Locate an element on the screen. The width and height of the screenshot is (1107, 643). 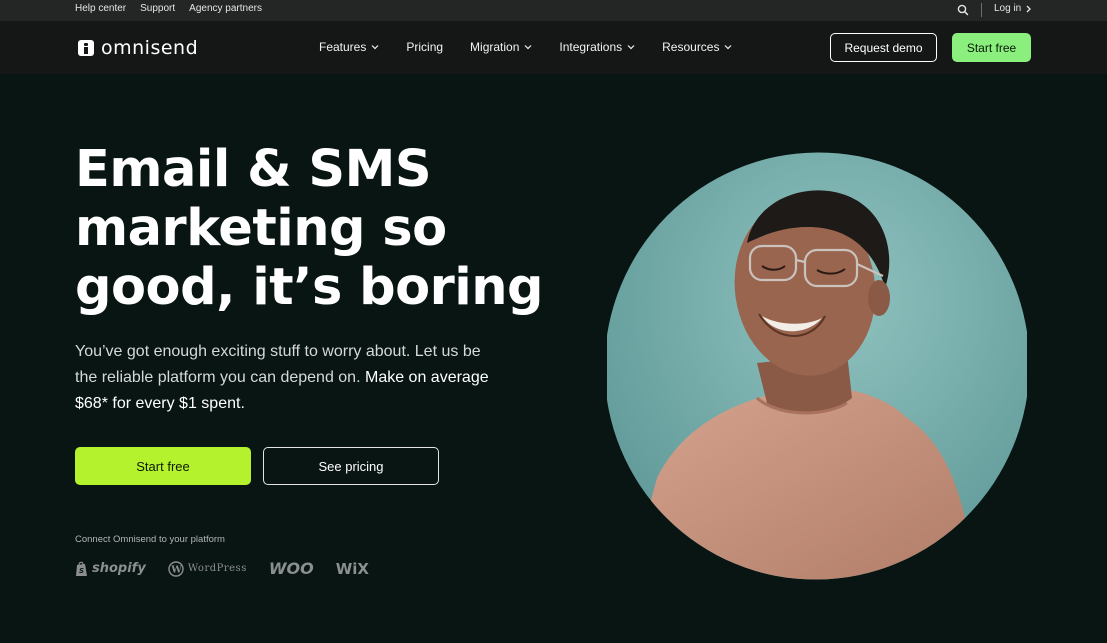
chevron-right-icon is located at coordinates (1029, 8).